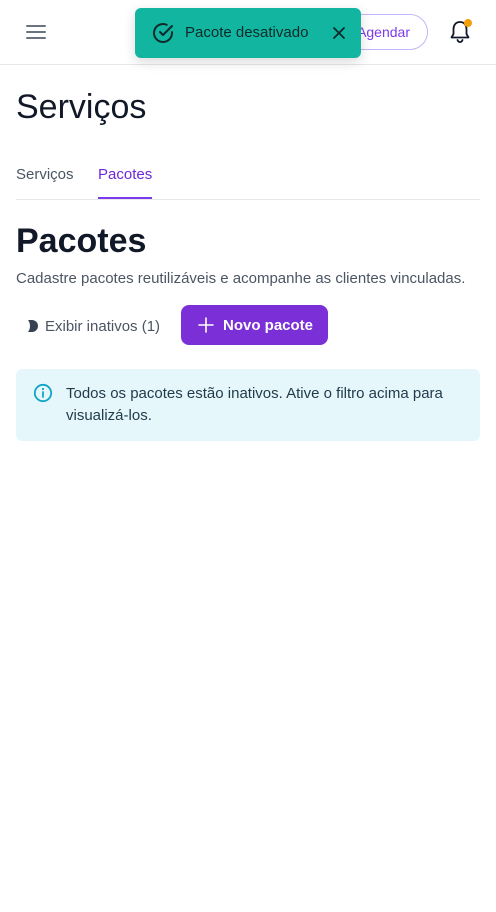 The width and height of the screenshot is (496, 912). Describe the element at coordinates (81, 241) in the screenshot. I see `section-title: Pacotes` at that location.